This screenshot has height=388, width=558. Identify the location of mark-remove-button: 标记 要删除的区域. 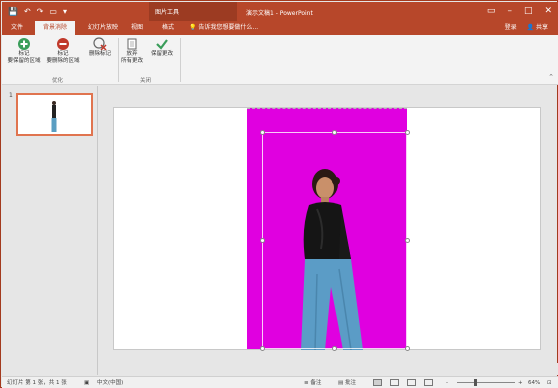
(63, 50).